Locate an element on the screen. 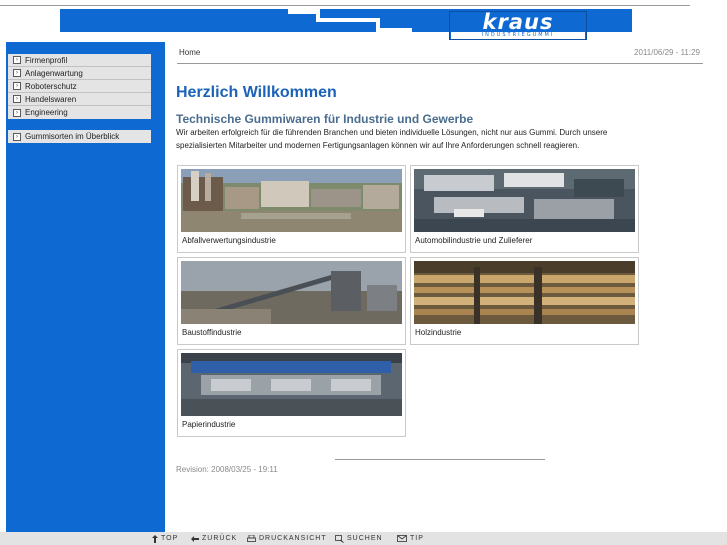 This screenshot has width=727, height=545. paper-industry-photo is located at coordinates (291, 384).